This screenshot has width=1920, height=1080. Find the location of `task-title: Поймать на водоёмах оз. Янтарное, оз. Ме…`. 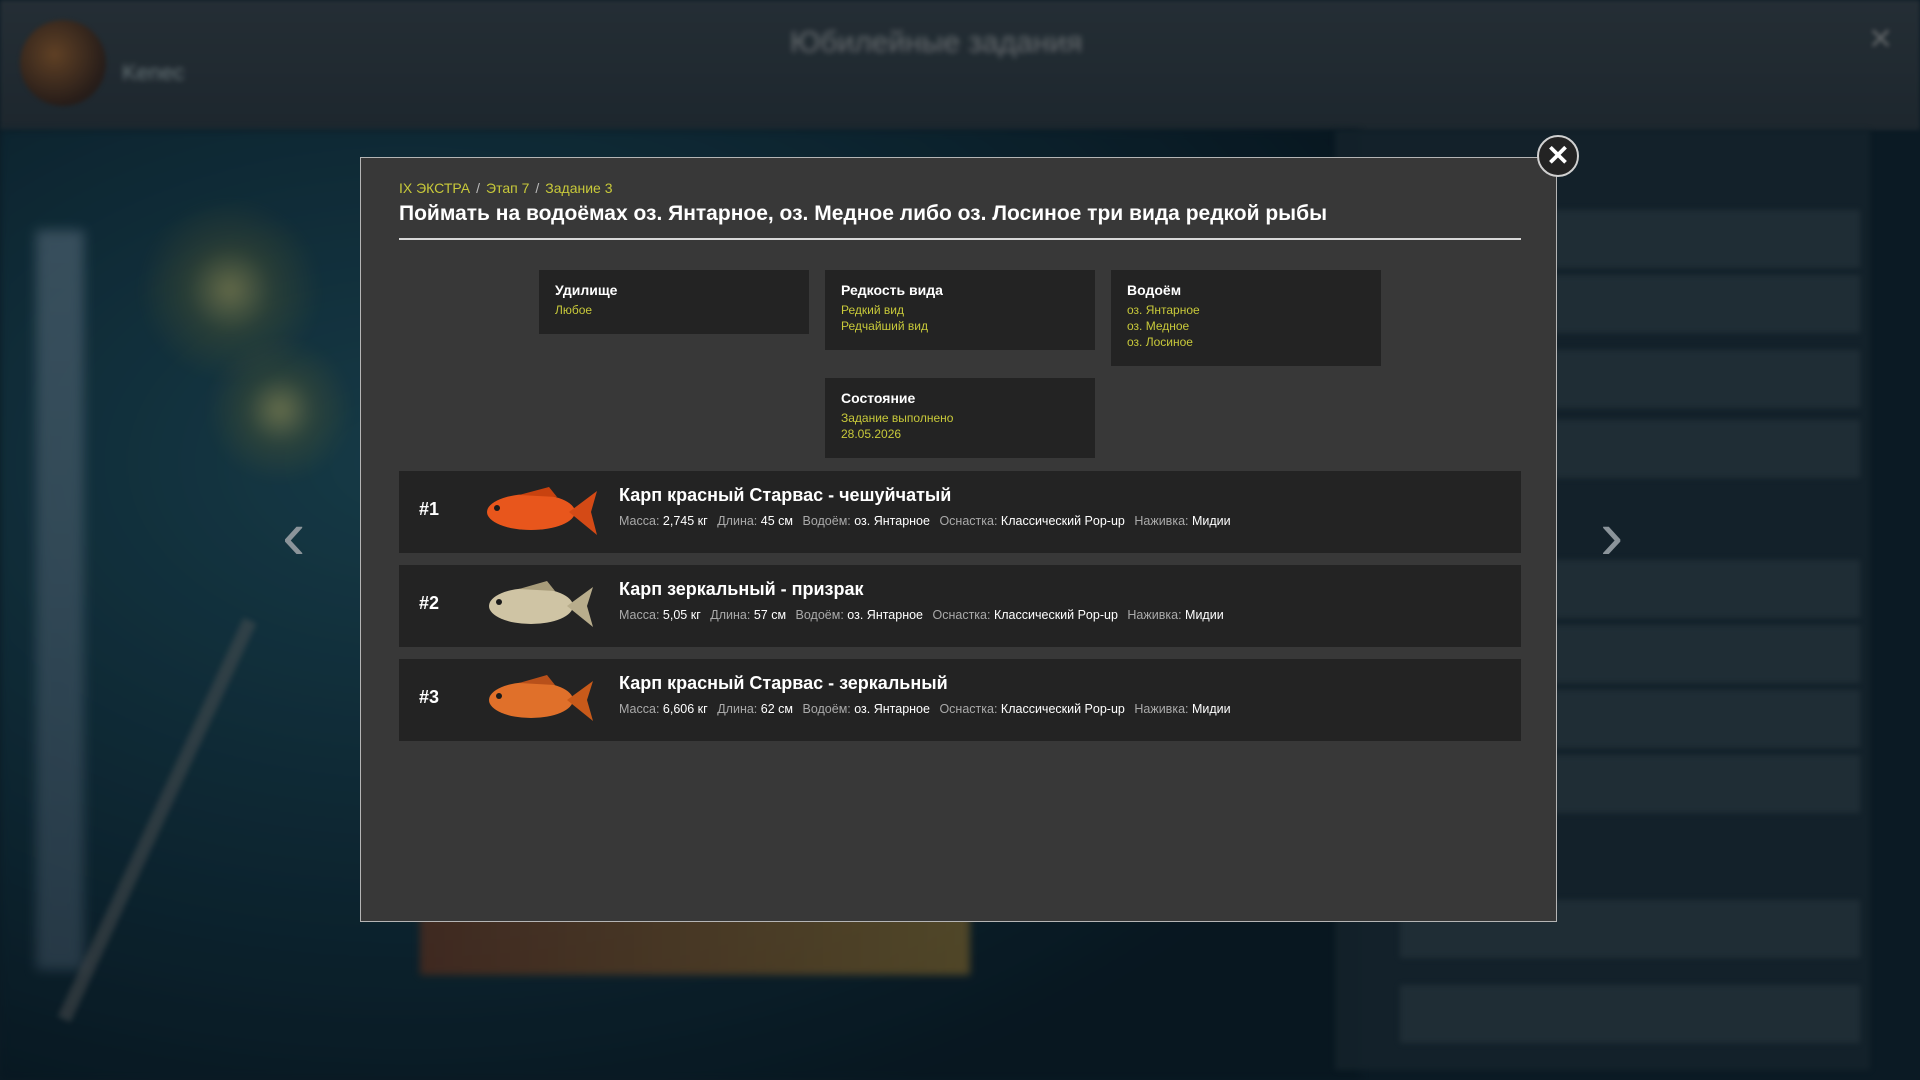

task-title: Поймать на водоёмах оз. Янтарное, оз. Ме… is located at coordinates (863, 213).